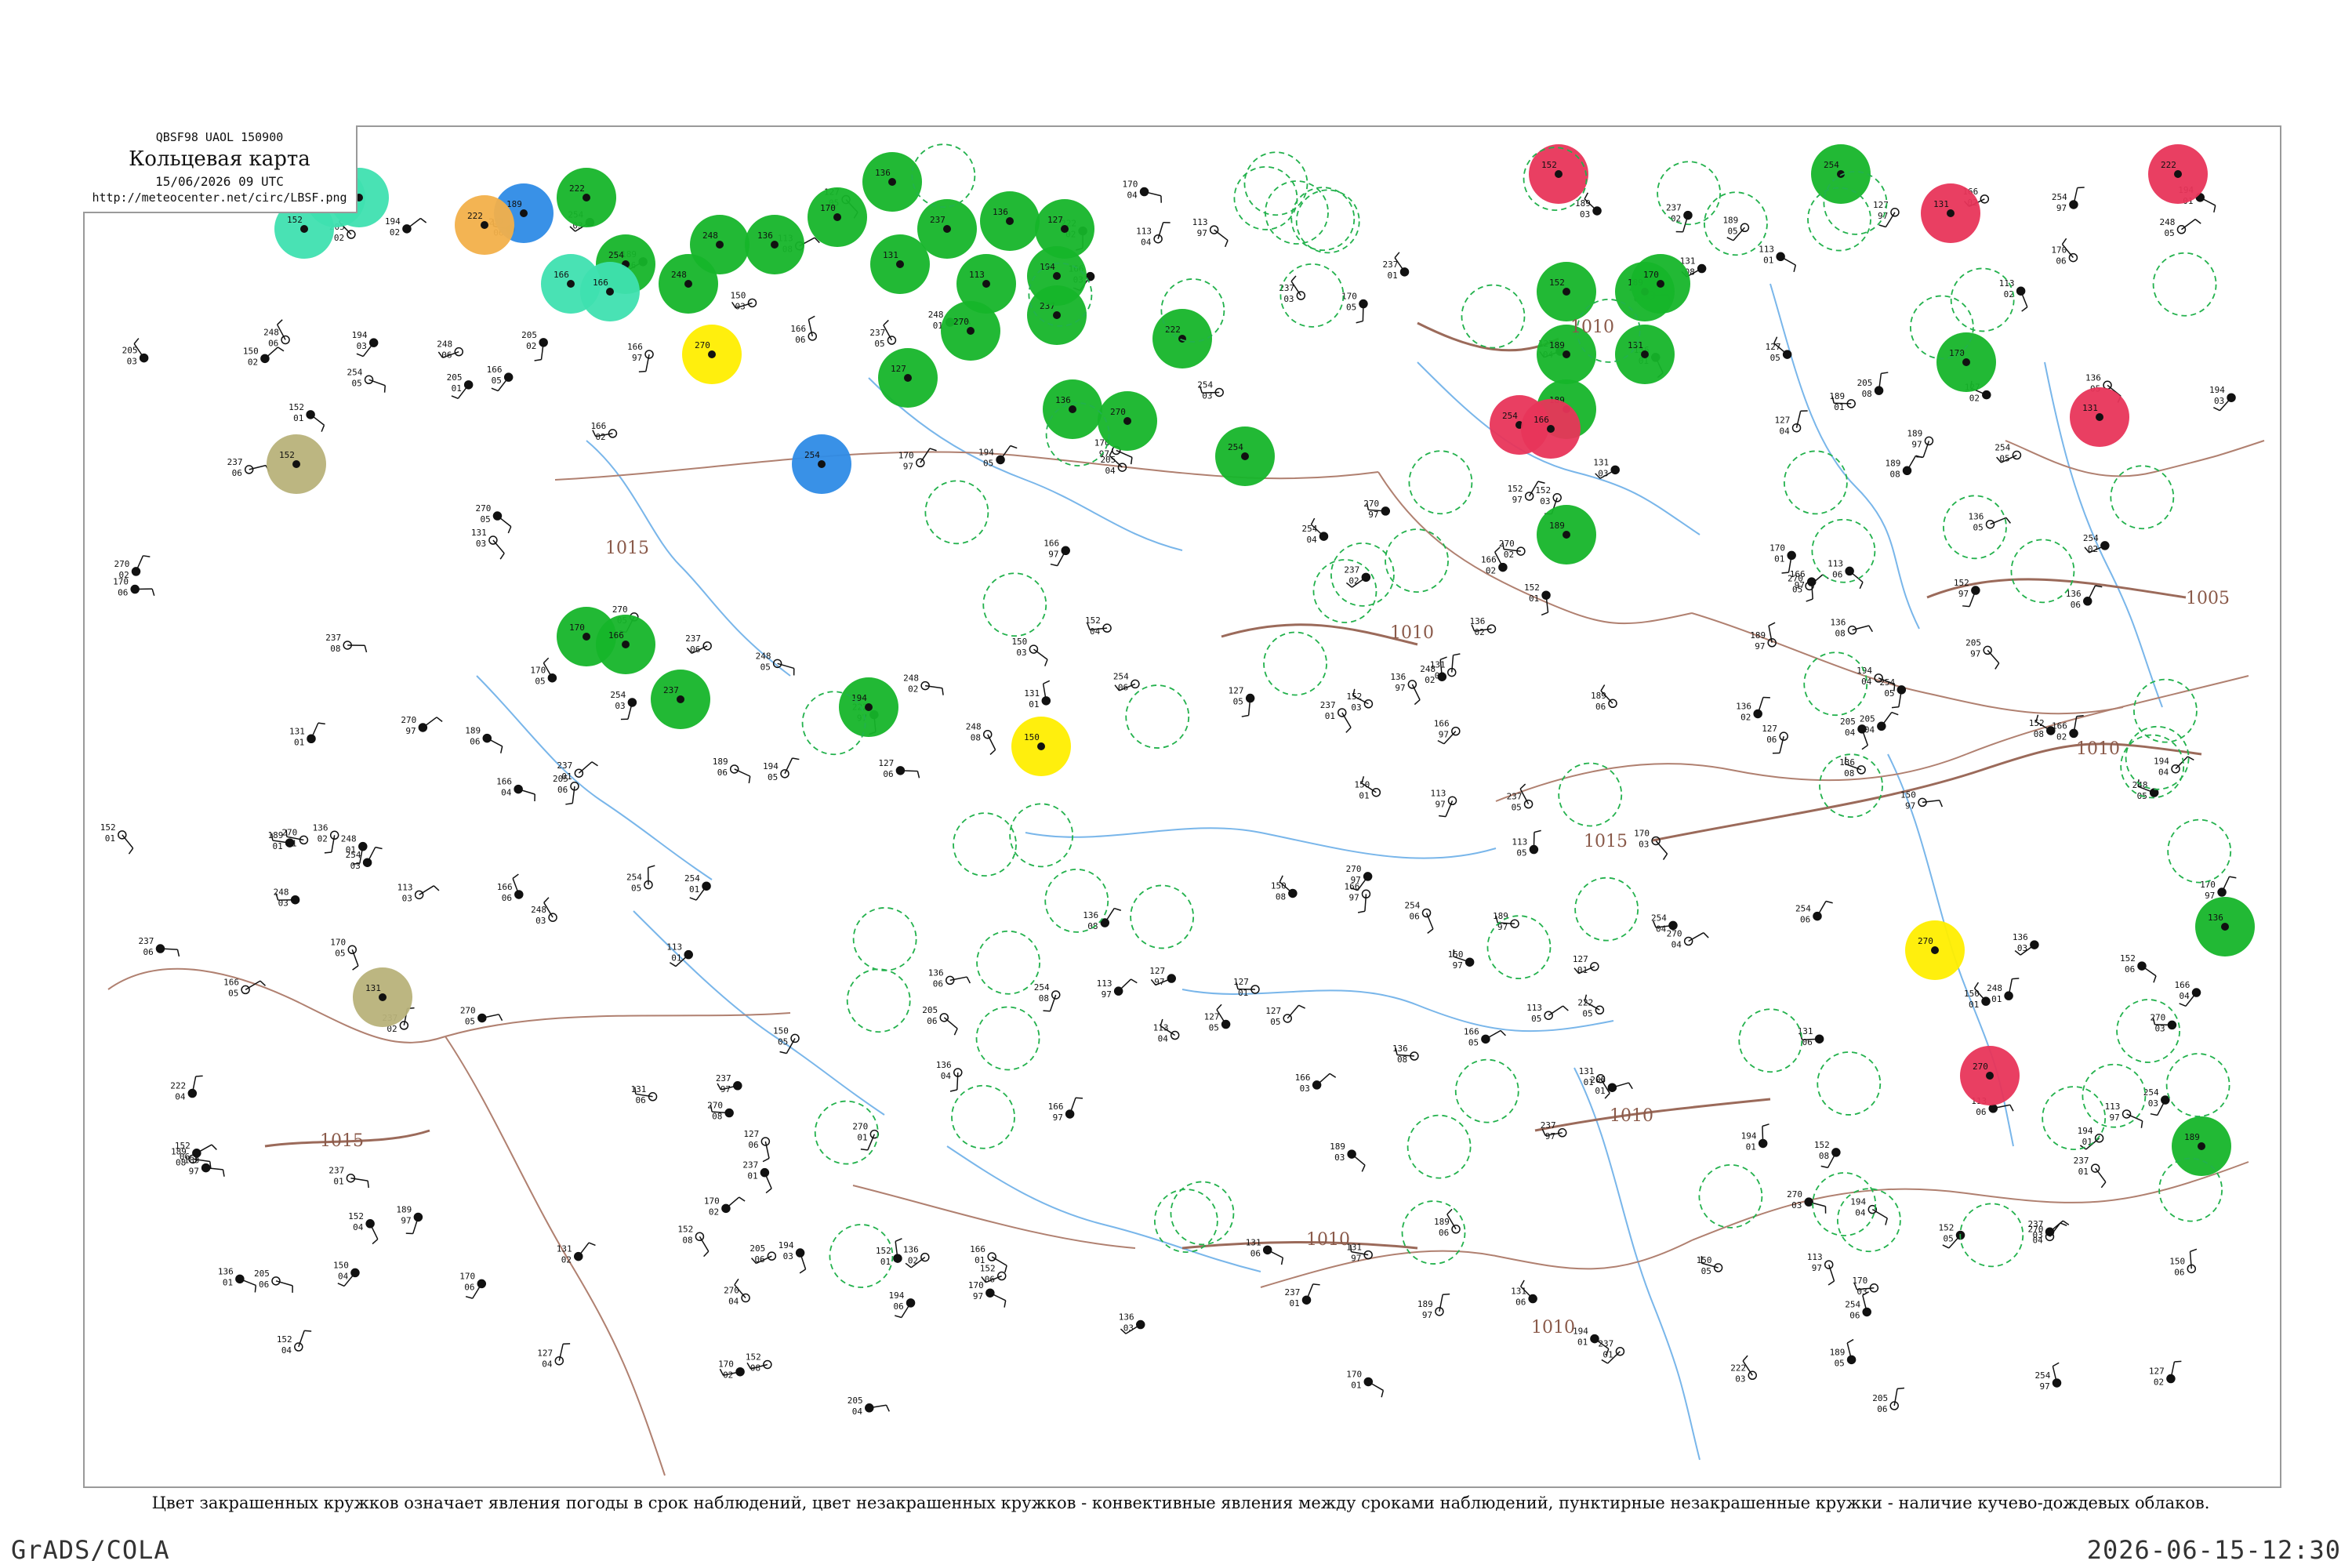 The height and width of the screenshot is (1568, 2352). I want to click on station-plot: 24801, so click(2003, 991).